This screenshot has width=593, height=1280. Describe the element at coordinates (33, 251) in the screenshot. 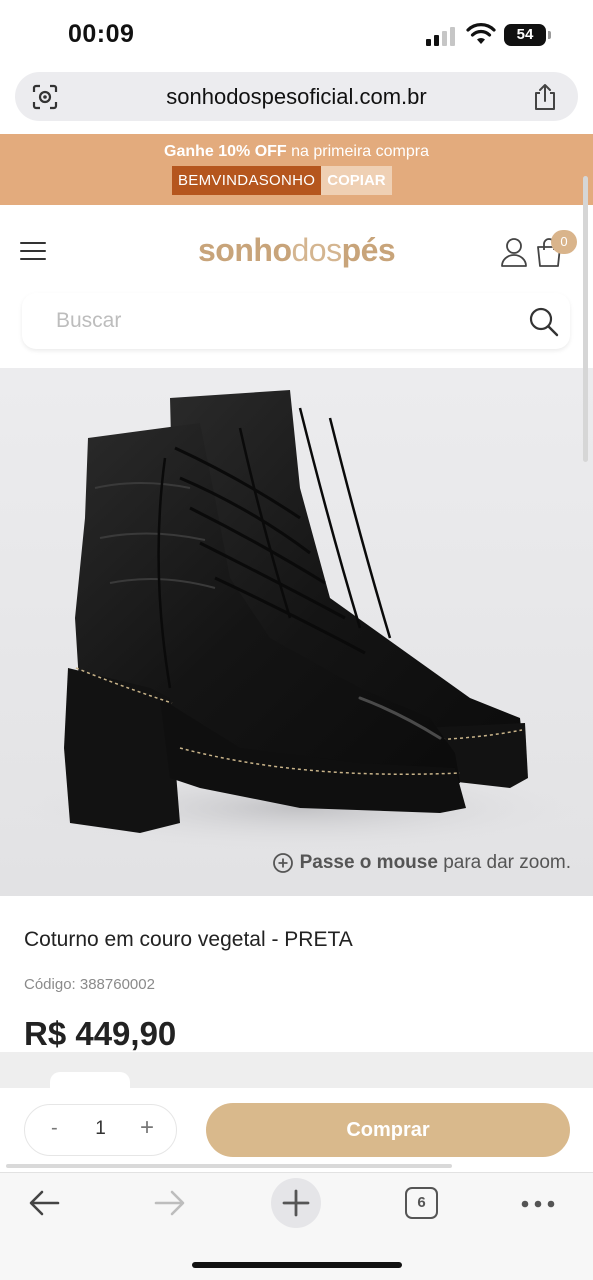

I see `menu-icon` at that location.